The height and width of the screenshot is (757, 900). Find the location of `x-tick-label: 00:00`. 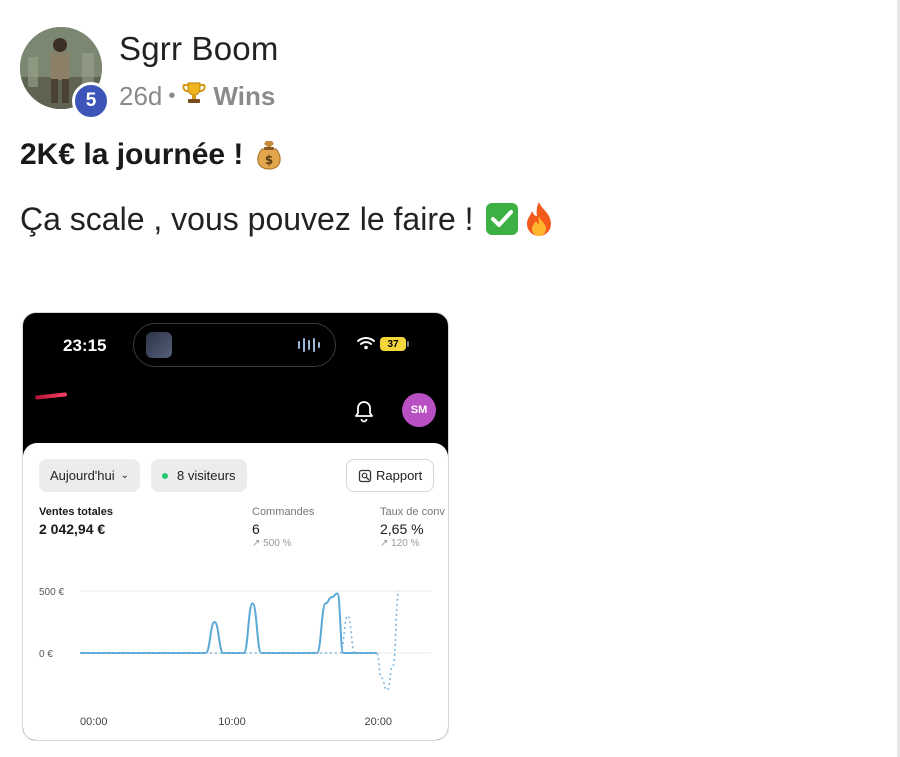

x-tick-label: 00:00 is located at coordinates (94, 722).